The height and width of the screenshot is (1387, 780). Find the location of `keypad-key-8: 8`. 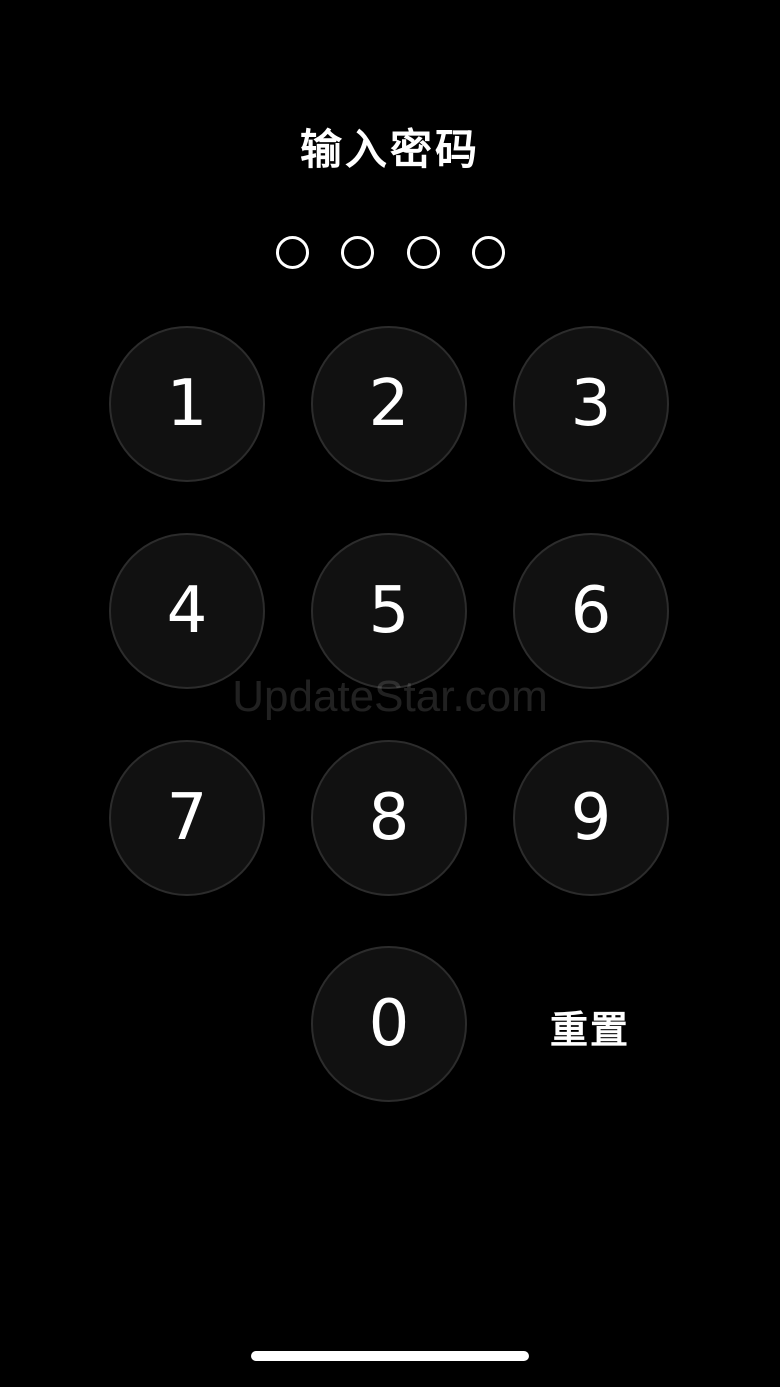

keypad-key-8: 8 is located at coordinates (389, 818).